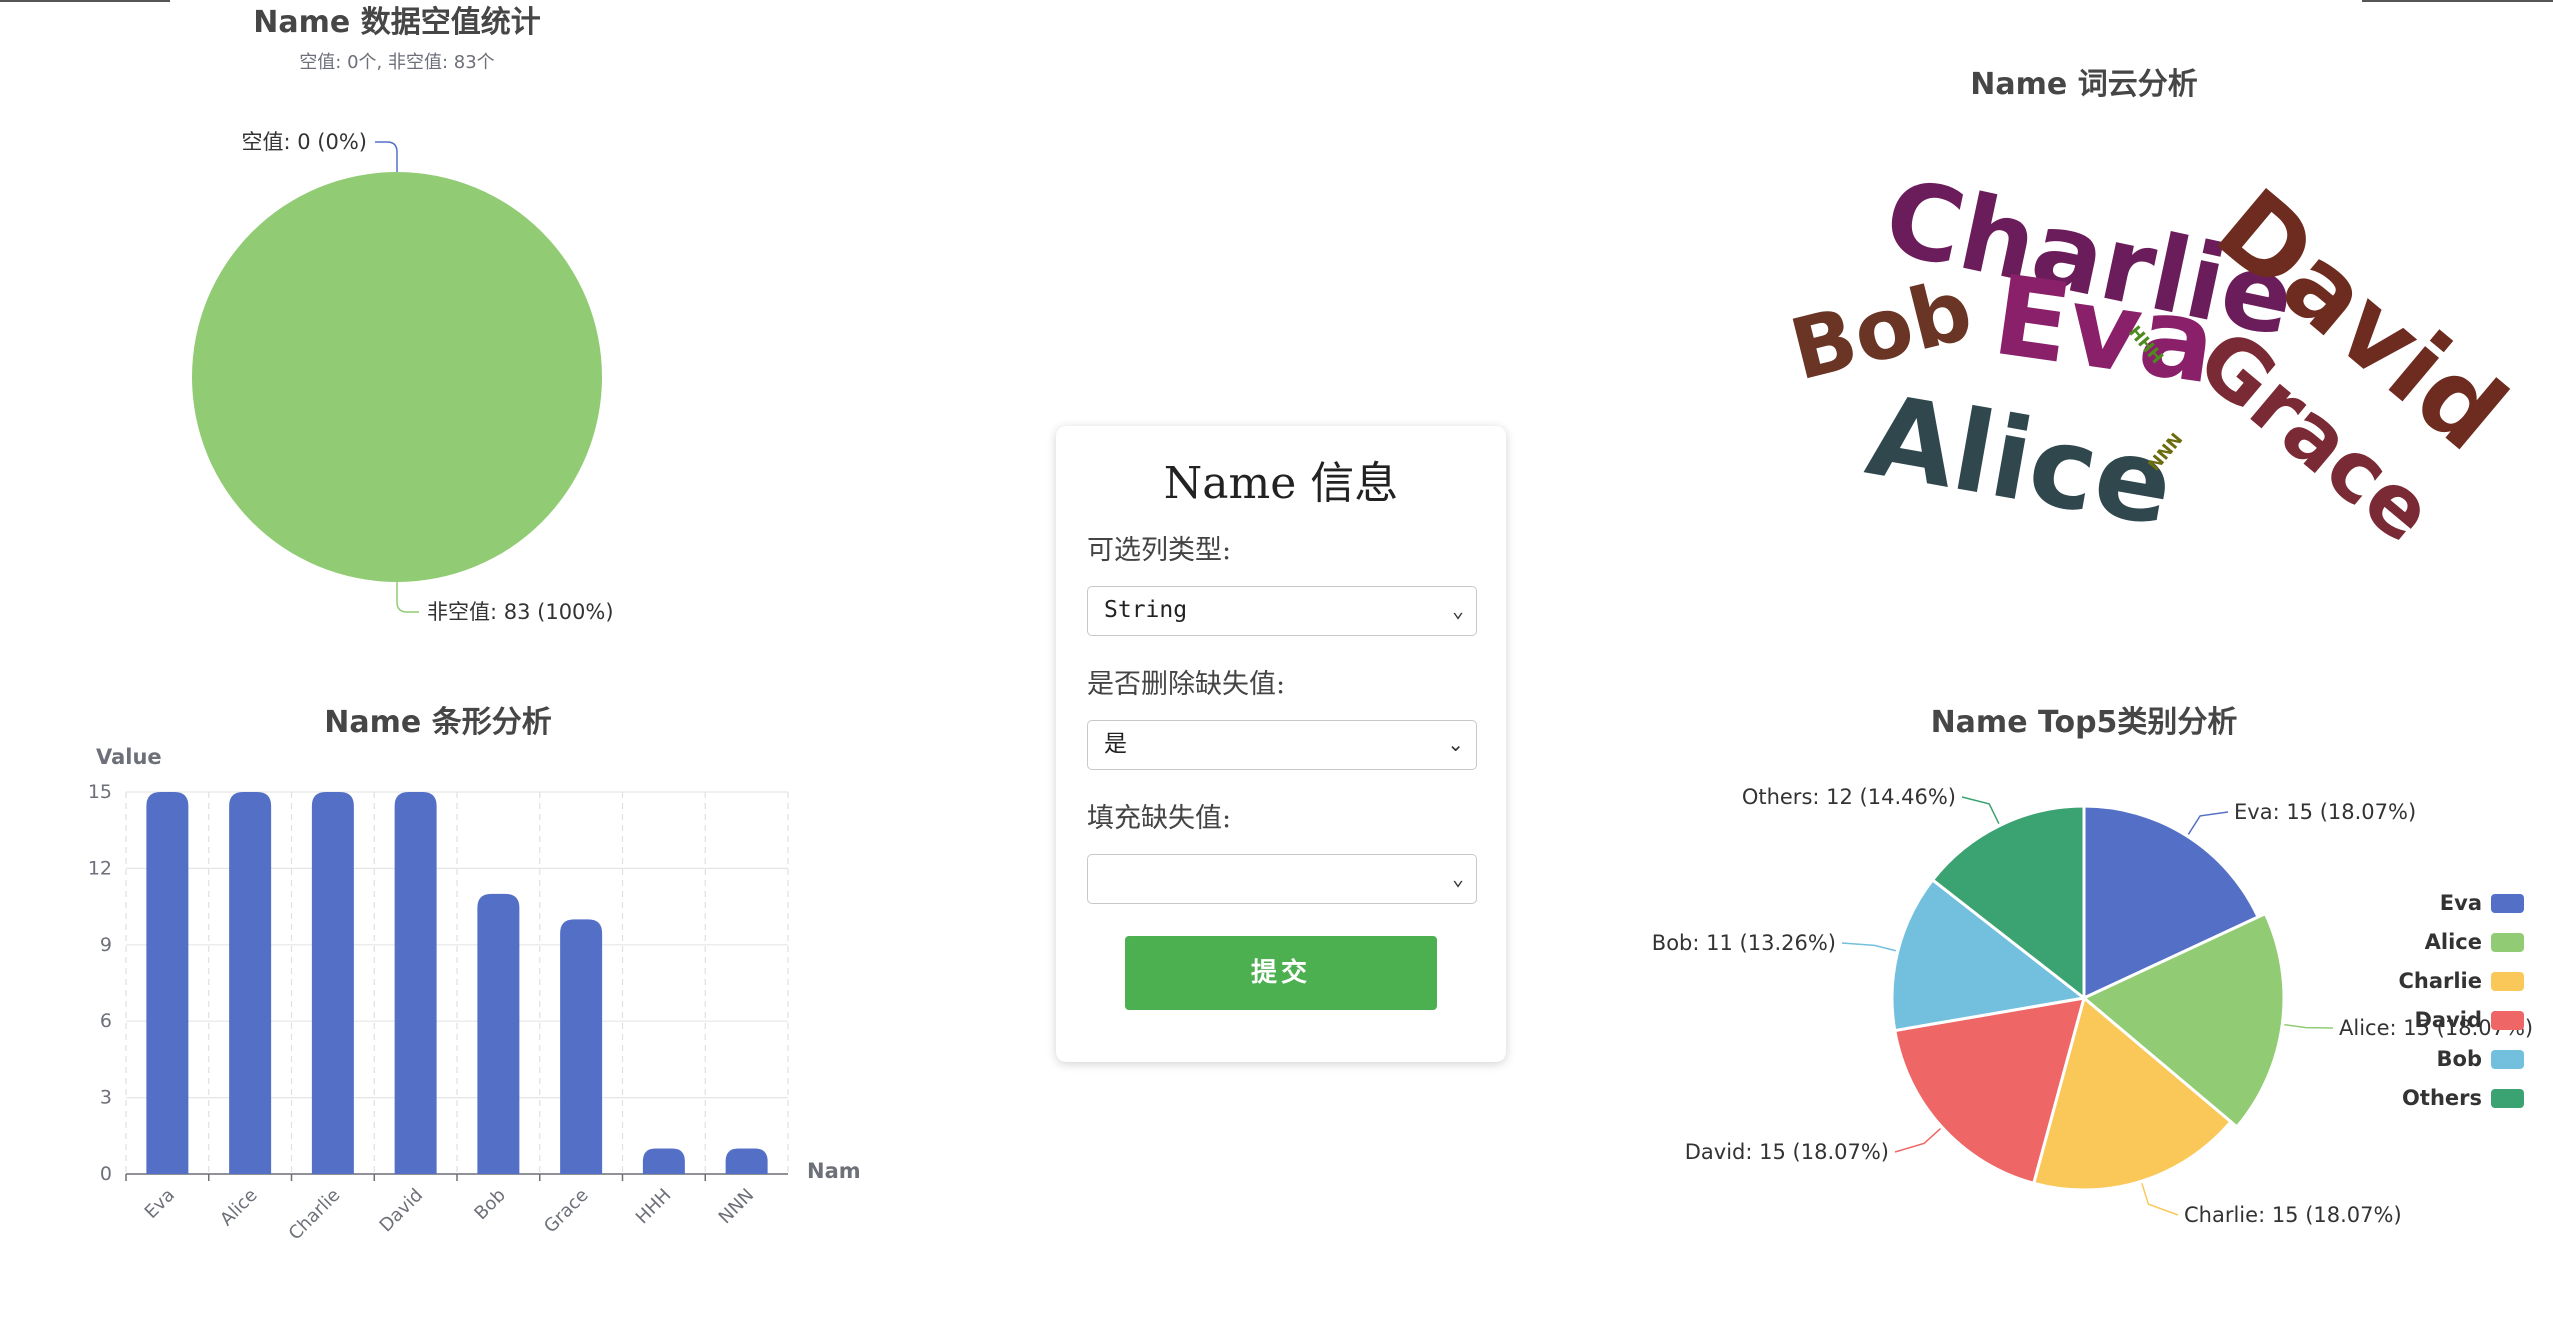  What do you see at coordinates (2325, 812) in the screenshot?
I see `pie-label: Eva: 15 (18.07%)` at bounding box center [2325, 812].